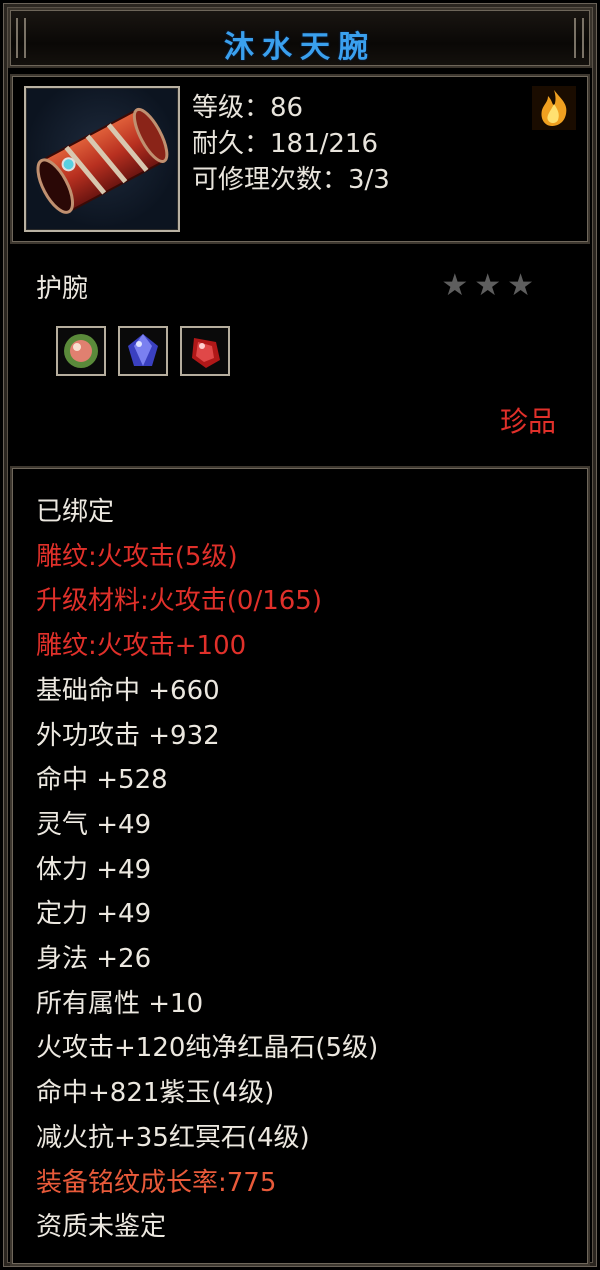 This screenshot has height=1270, width=600. I want to click on property-line: 火攻击+120纯净红晶石(5级), so click(207, 1048).